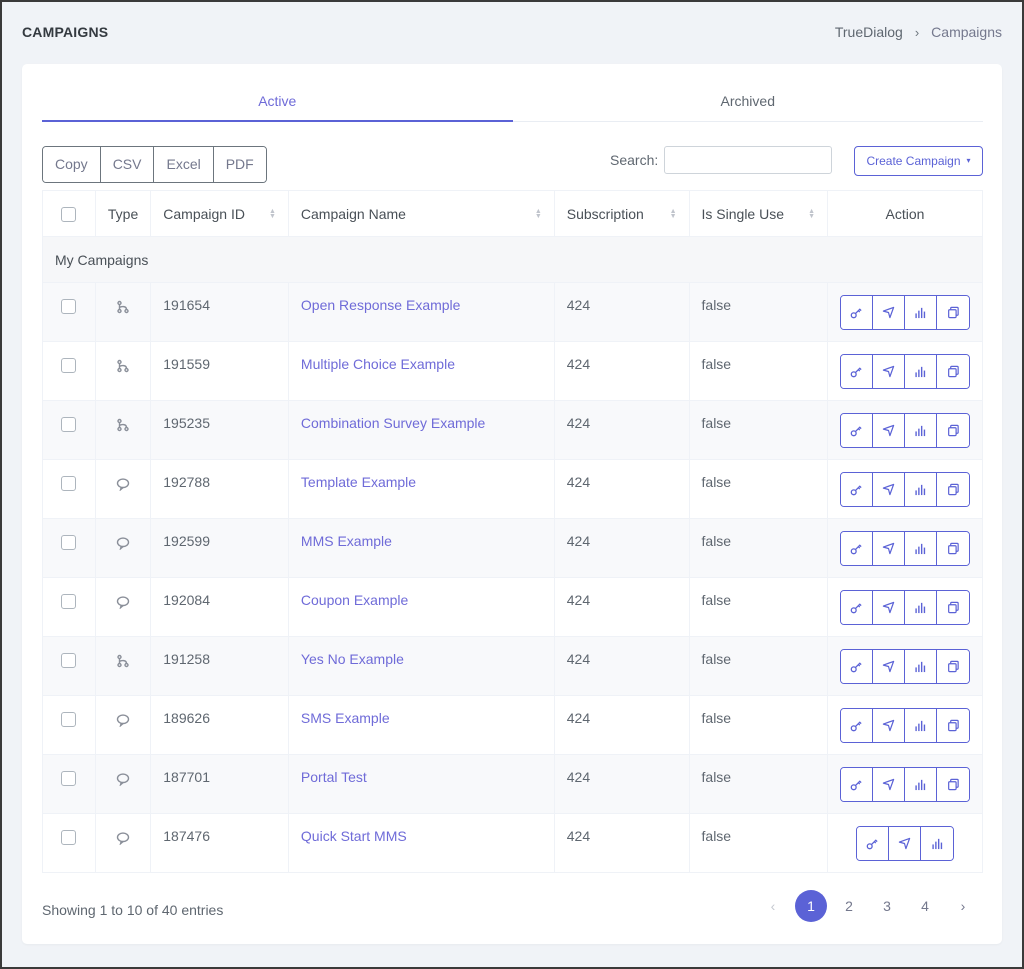 This screenshot has height=969, width=1024. Describe the element at coordinates (512, 312) in the screenshot. I see `table-row: 191654 Open Response Example 424 false` at that location.